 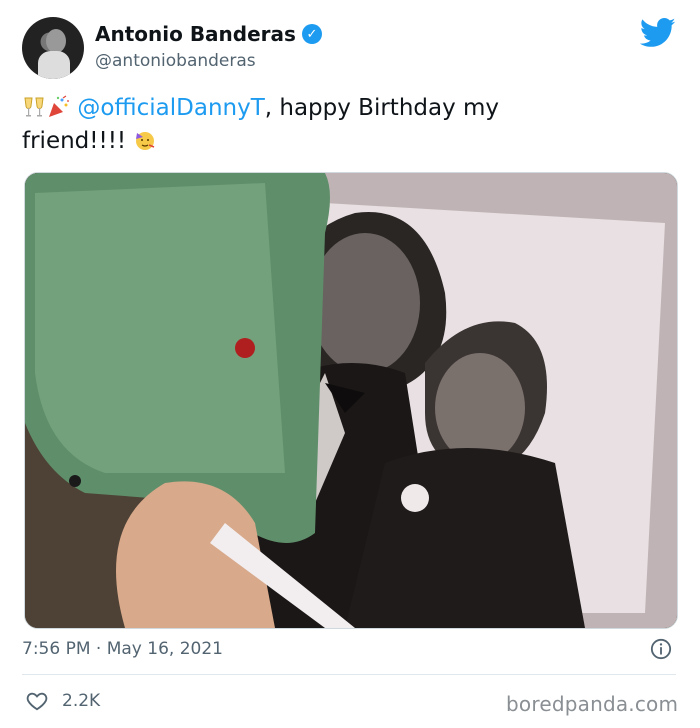 I want to click on tweet-text-part1: , happy Birthday my, so click(x=382, y=108).